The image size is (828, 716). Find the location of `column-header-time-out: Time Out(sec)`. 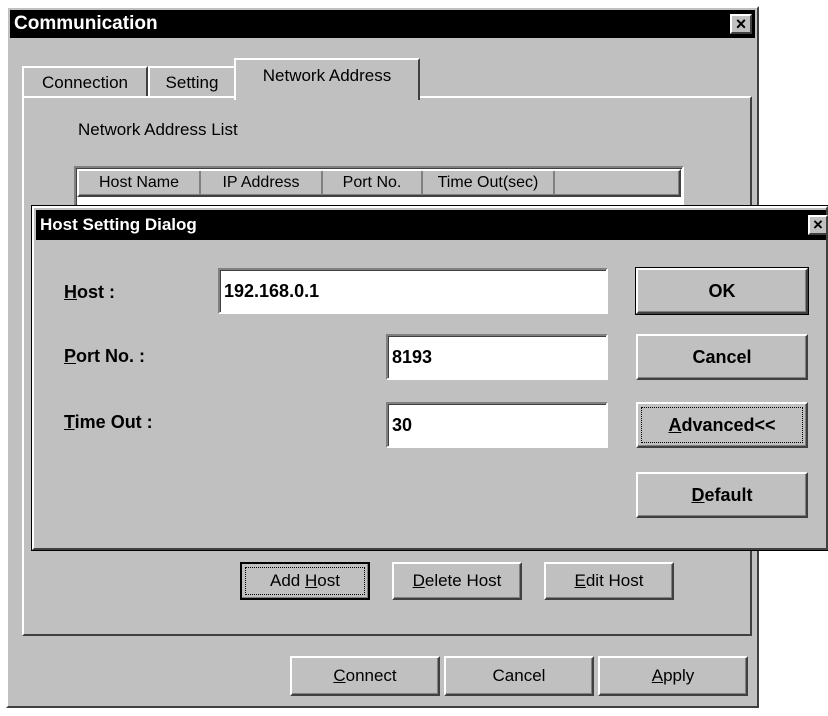

column-header-time-out: Time Out(sec) is located at coordinates (489, 183).